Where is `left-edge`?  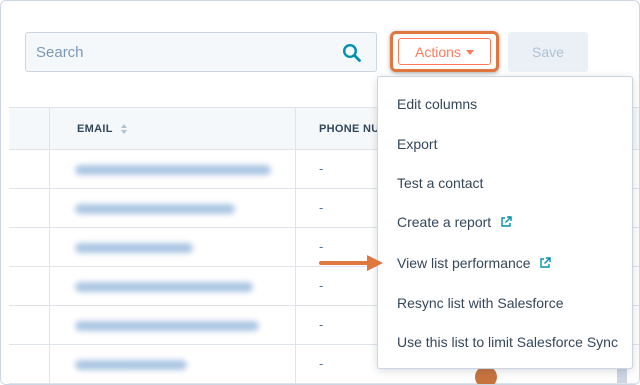
left-edge is located at coordinates (5, 192).